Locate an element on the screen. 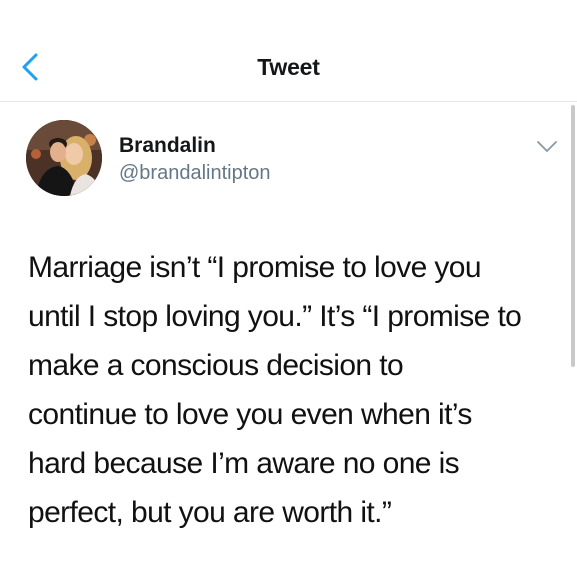  chevron-down-icon is located at coordinates (547, 146).